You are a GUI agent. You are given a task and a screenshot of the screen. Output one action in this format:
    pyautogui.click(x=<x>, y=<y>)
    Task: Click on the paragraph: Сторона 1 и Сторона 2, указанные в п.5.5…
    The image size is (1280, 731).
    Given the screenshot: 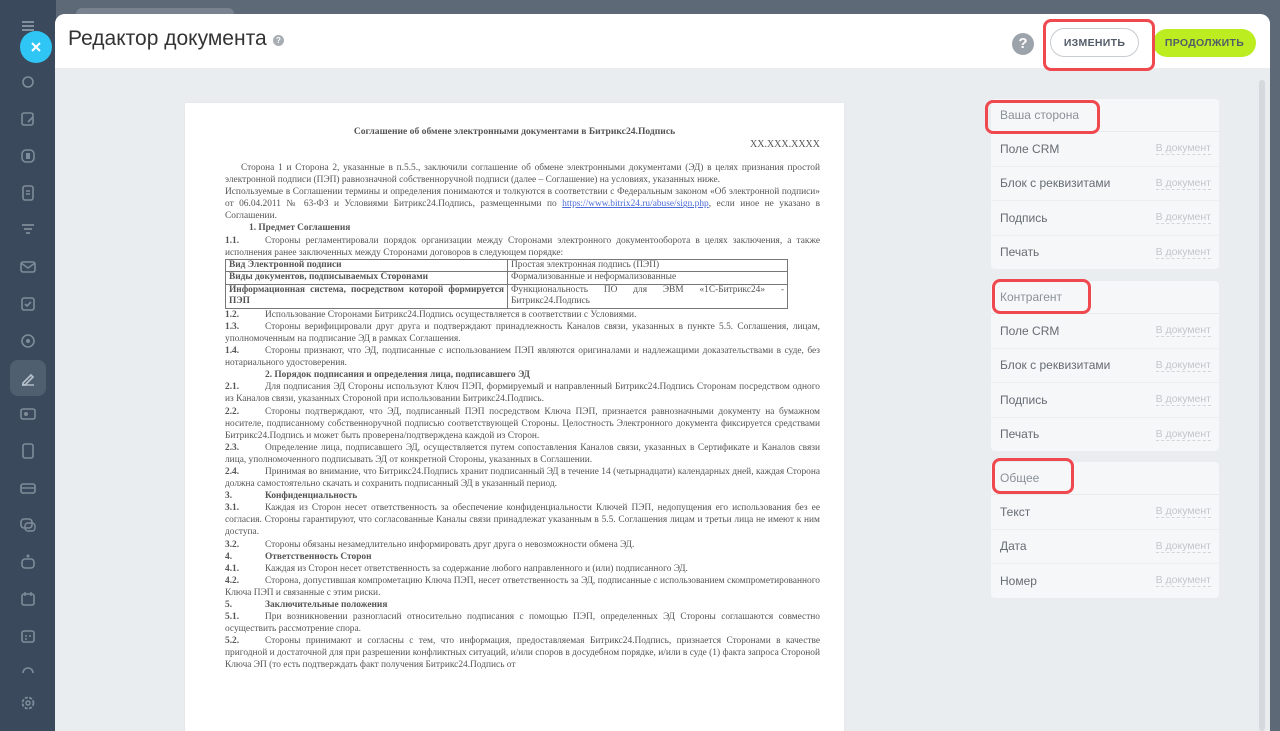 What is the action you would take?
    pyautogui.click(x=522, y=174)
    